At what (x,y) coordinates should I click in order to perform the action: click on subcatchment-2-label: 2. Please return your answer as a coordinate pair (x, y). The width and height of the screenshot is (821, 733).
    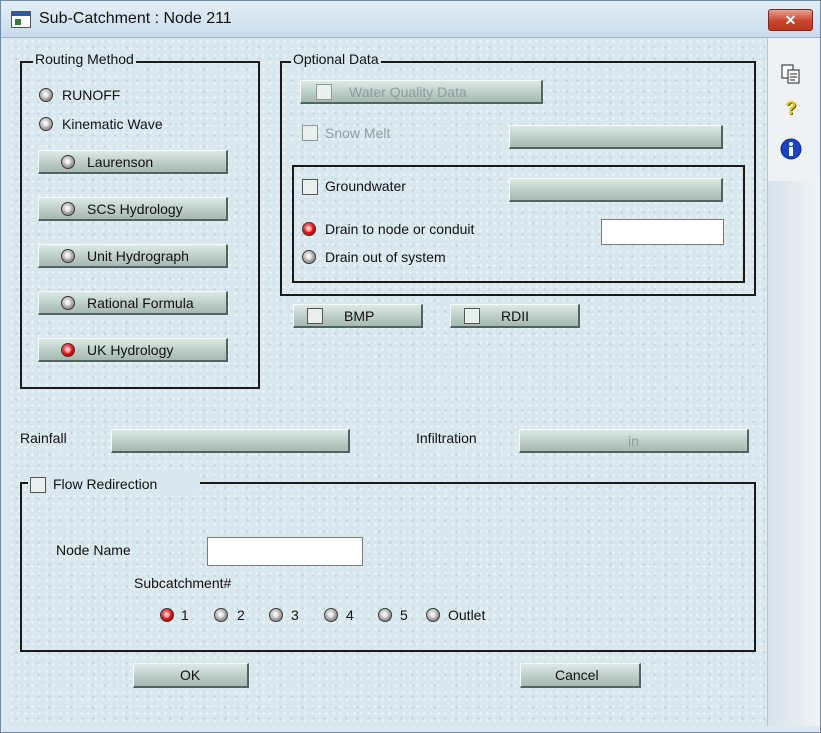
    Looking at the image, I should click on (241, 615).